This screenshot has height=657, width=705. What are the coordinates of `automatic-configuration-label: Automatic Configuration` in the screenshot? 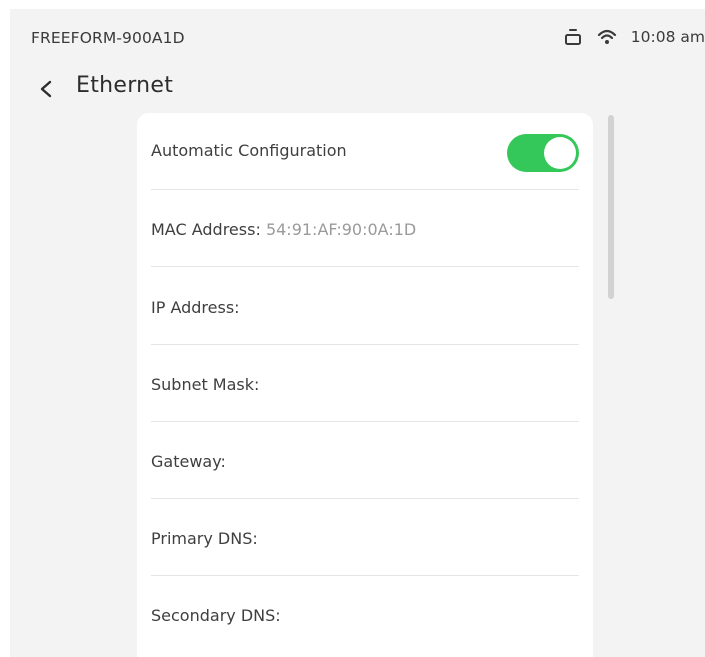 It's located at (249, 150).